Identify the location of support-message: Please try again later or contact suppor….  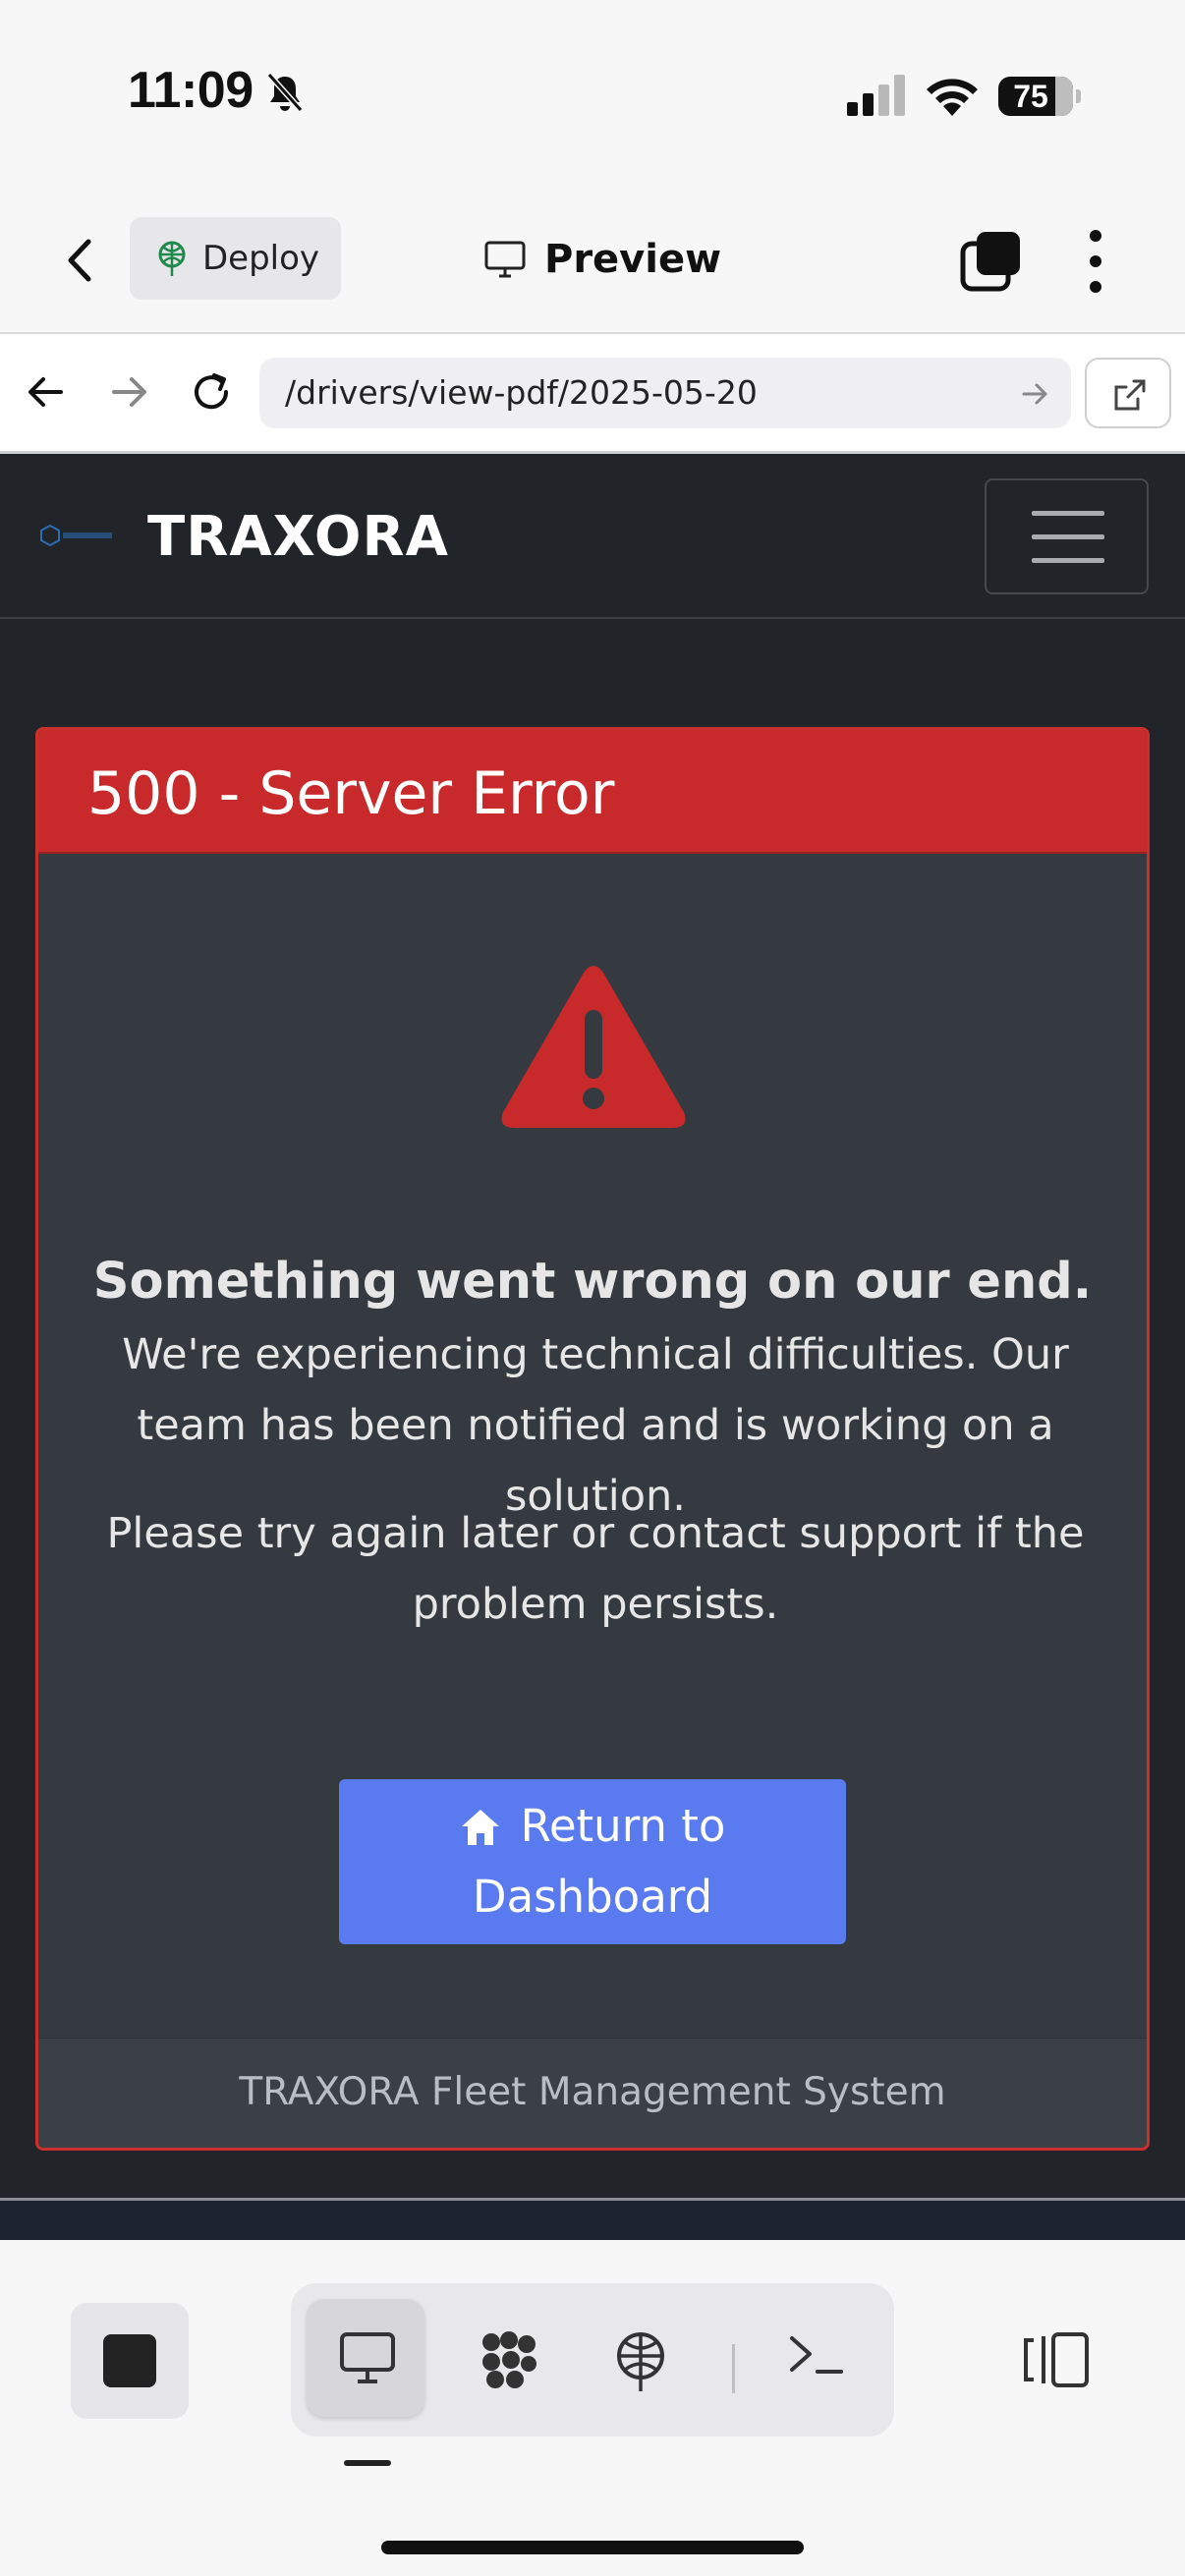
(596, 1569).